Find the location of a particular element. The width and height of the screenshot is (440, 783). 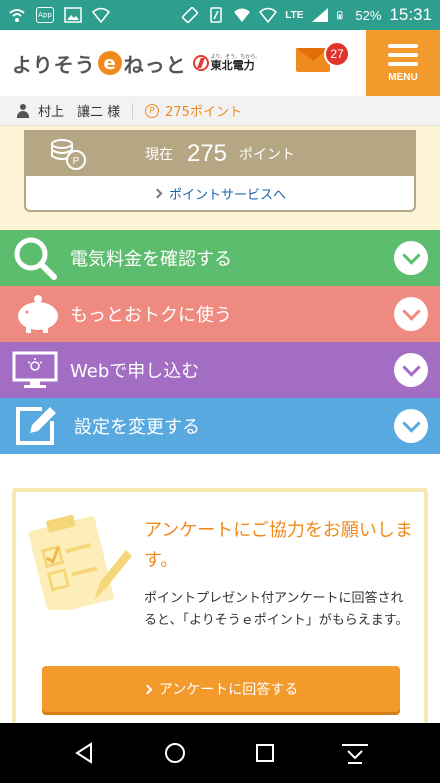

rotate-icon is located at coordinates (190, 15).